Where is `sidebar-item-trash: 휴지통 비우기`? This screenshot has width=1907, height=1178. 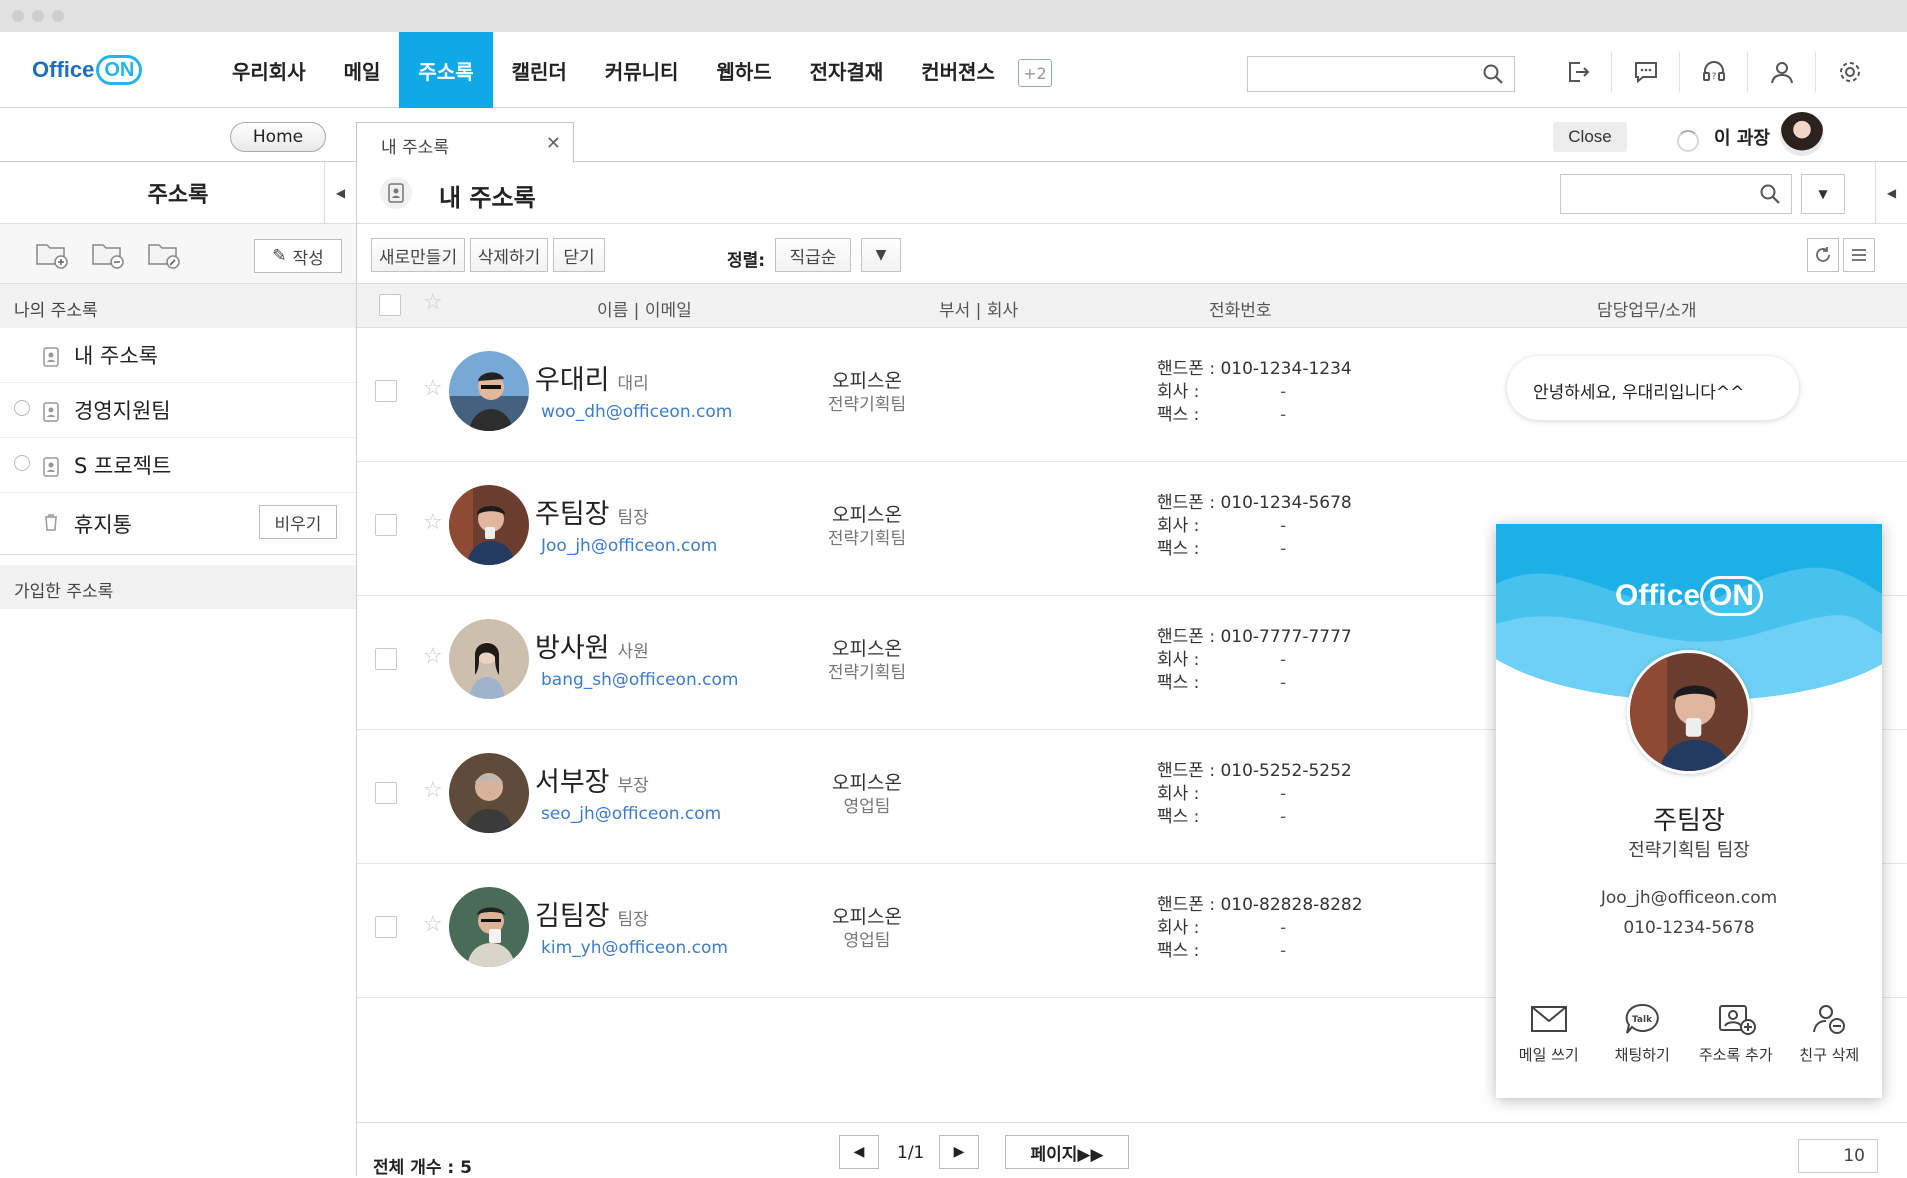 sidebar-item-trash: 휴지통 비우기 is located at coordinates (178, 524).